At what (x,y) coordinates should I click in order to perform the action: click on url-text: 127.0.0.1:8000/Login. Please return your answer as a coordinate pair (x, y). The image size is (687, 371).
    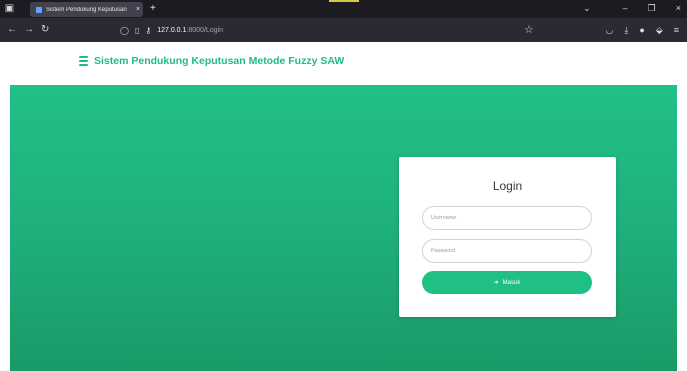
    Looking at the image, I should click on (190, 30).